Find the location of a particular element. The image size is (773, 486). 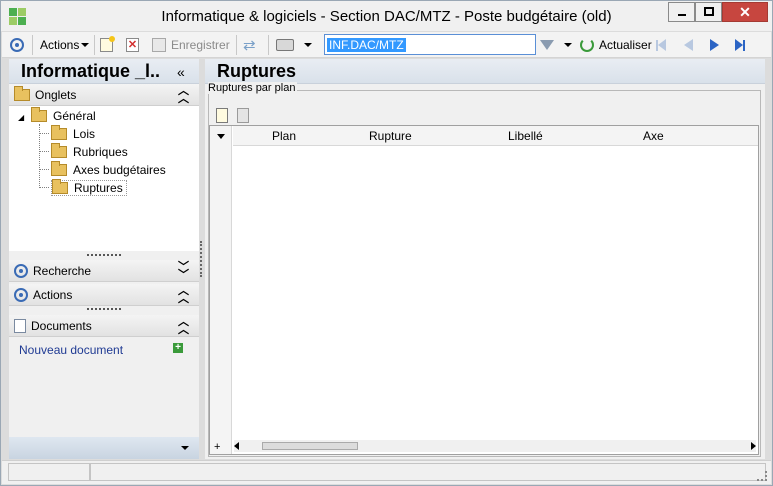

column-header-plan: Plan is located at coordinates (284, 136).